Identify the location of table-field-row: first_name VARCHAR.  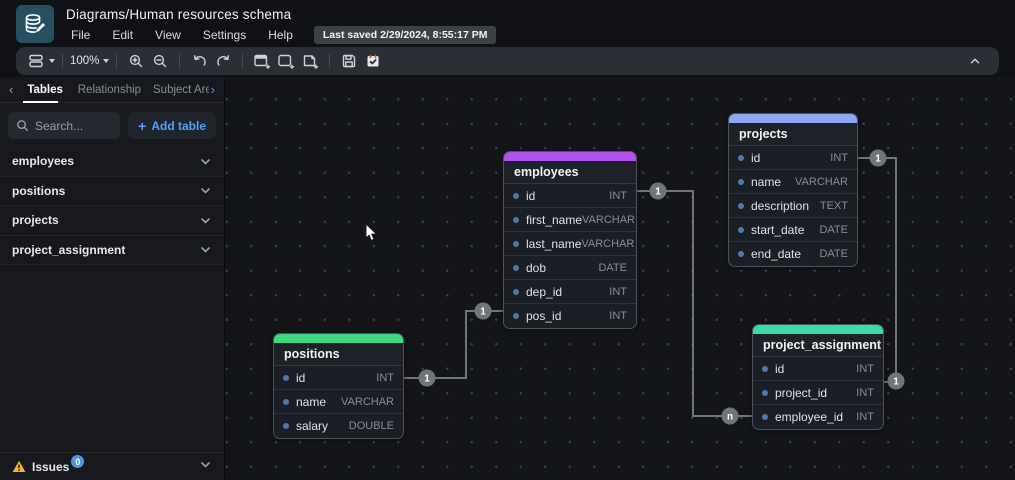
(570, 220).